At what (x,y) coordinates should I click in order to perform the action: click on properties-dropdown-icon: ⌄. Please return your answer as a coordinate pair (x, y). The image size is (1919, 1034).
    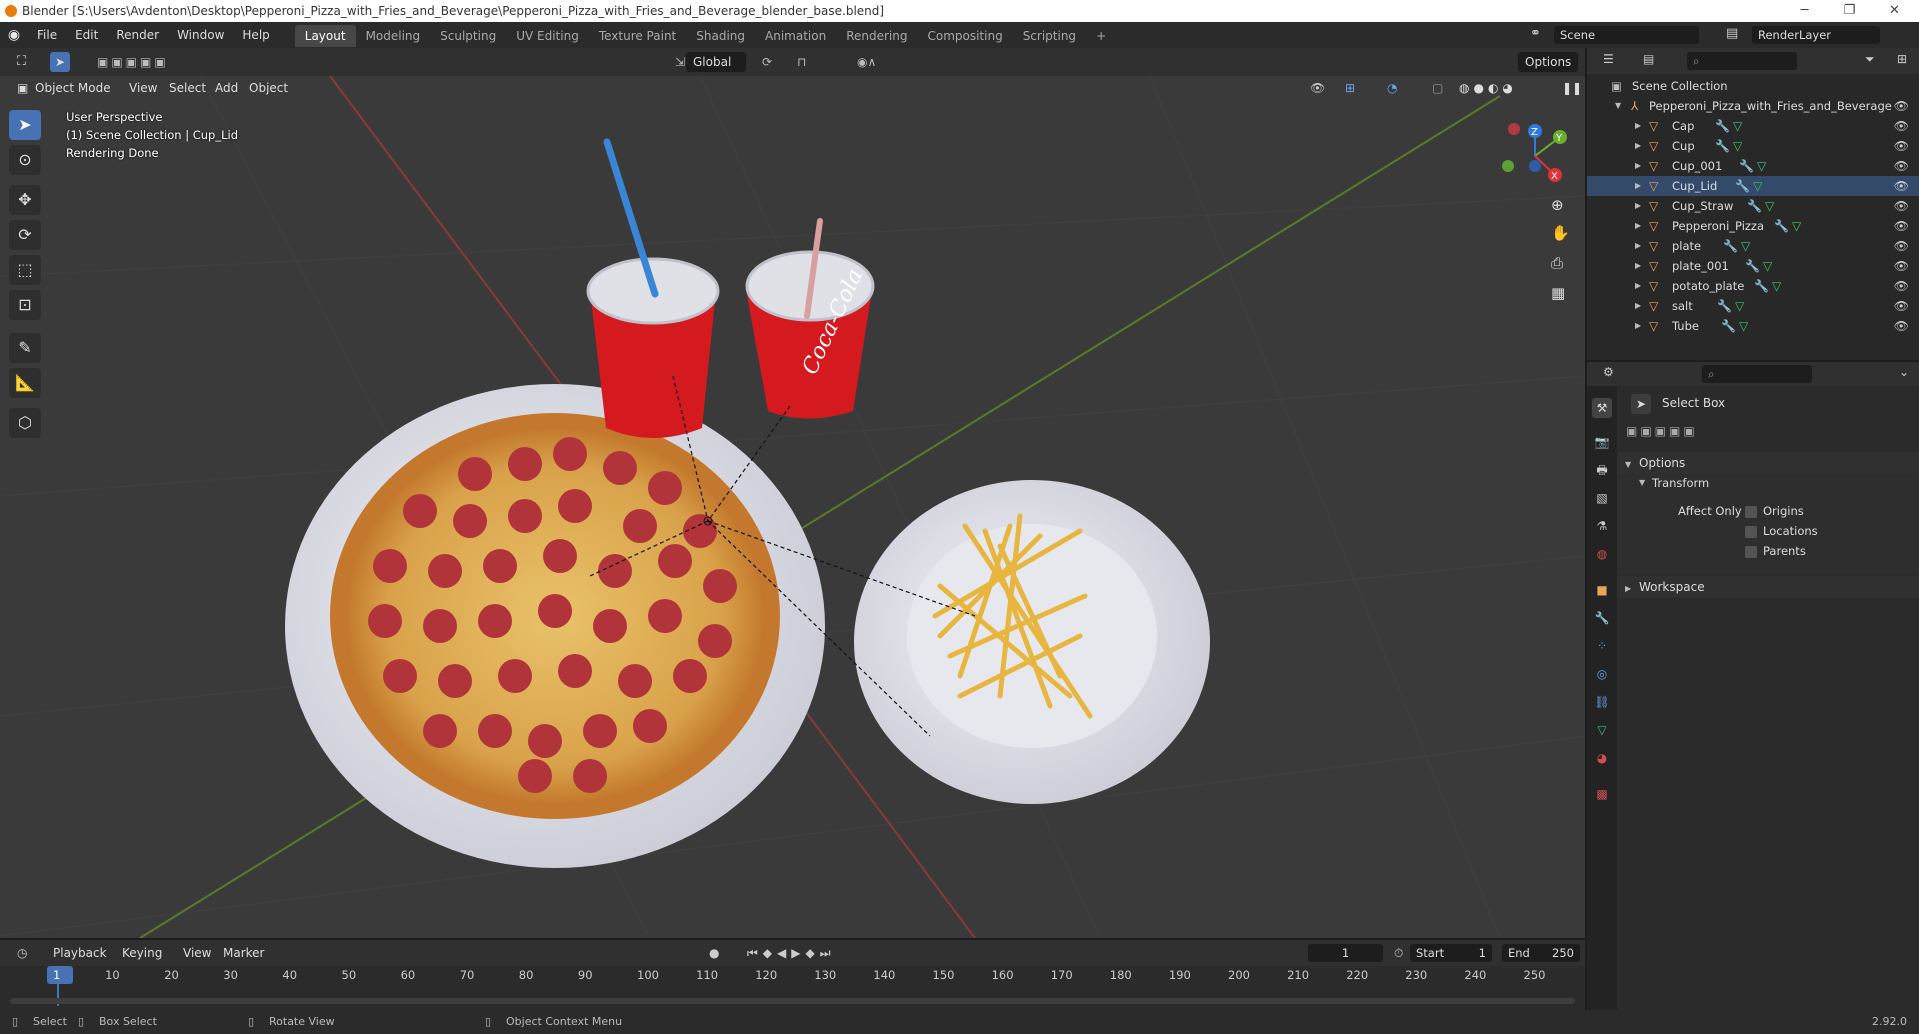
    Looking at the image, I should click on (1904, 372).